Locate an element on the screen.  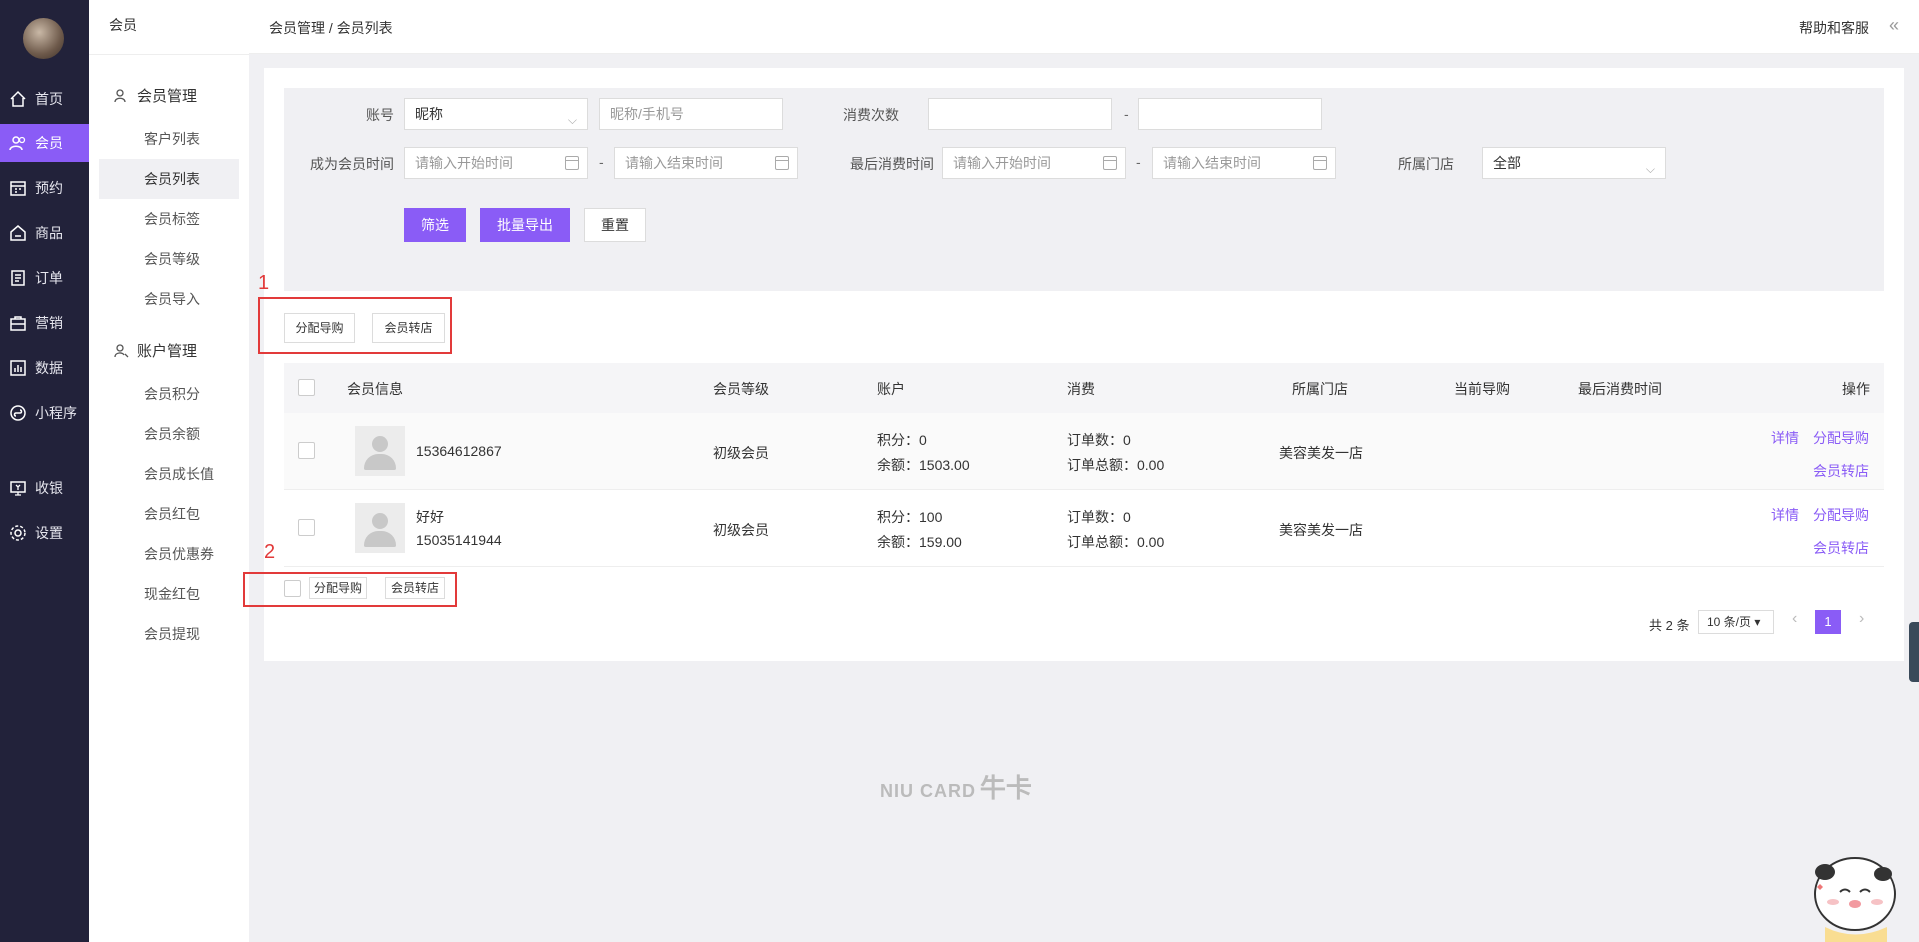
gear-icon is located at coordinates (18, 533).